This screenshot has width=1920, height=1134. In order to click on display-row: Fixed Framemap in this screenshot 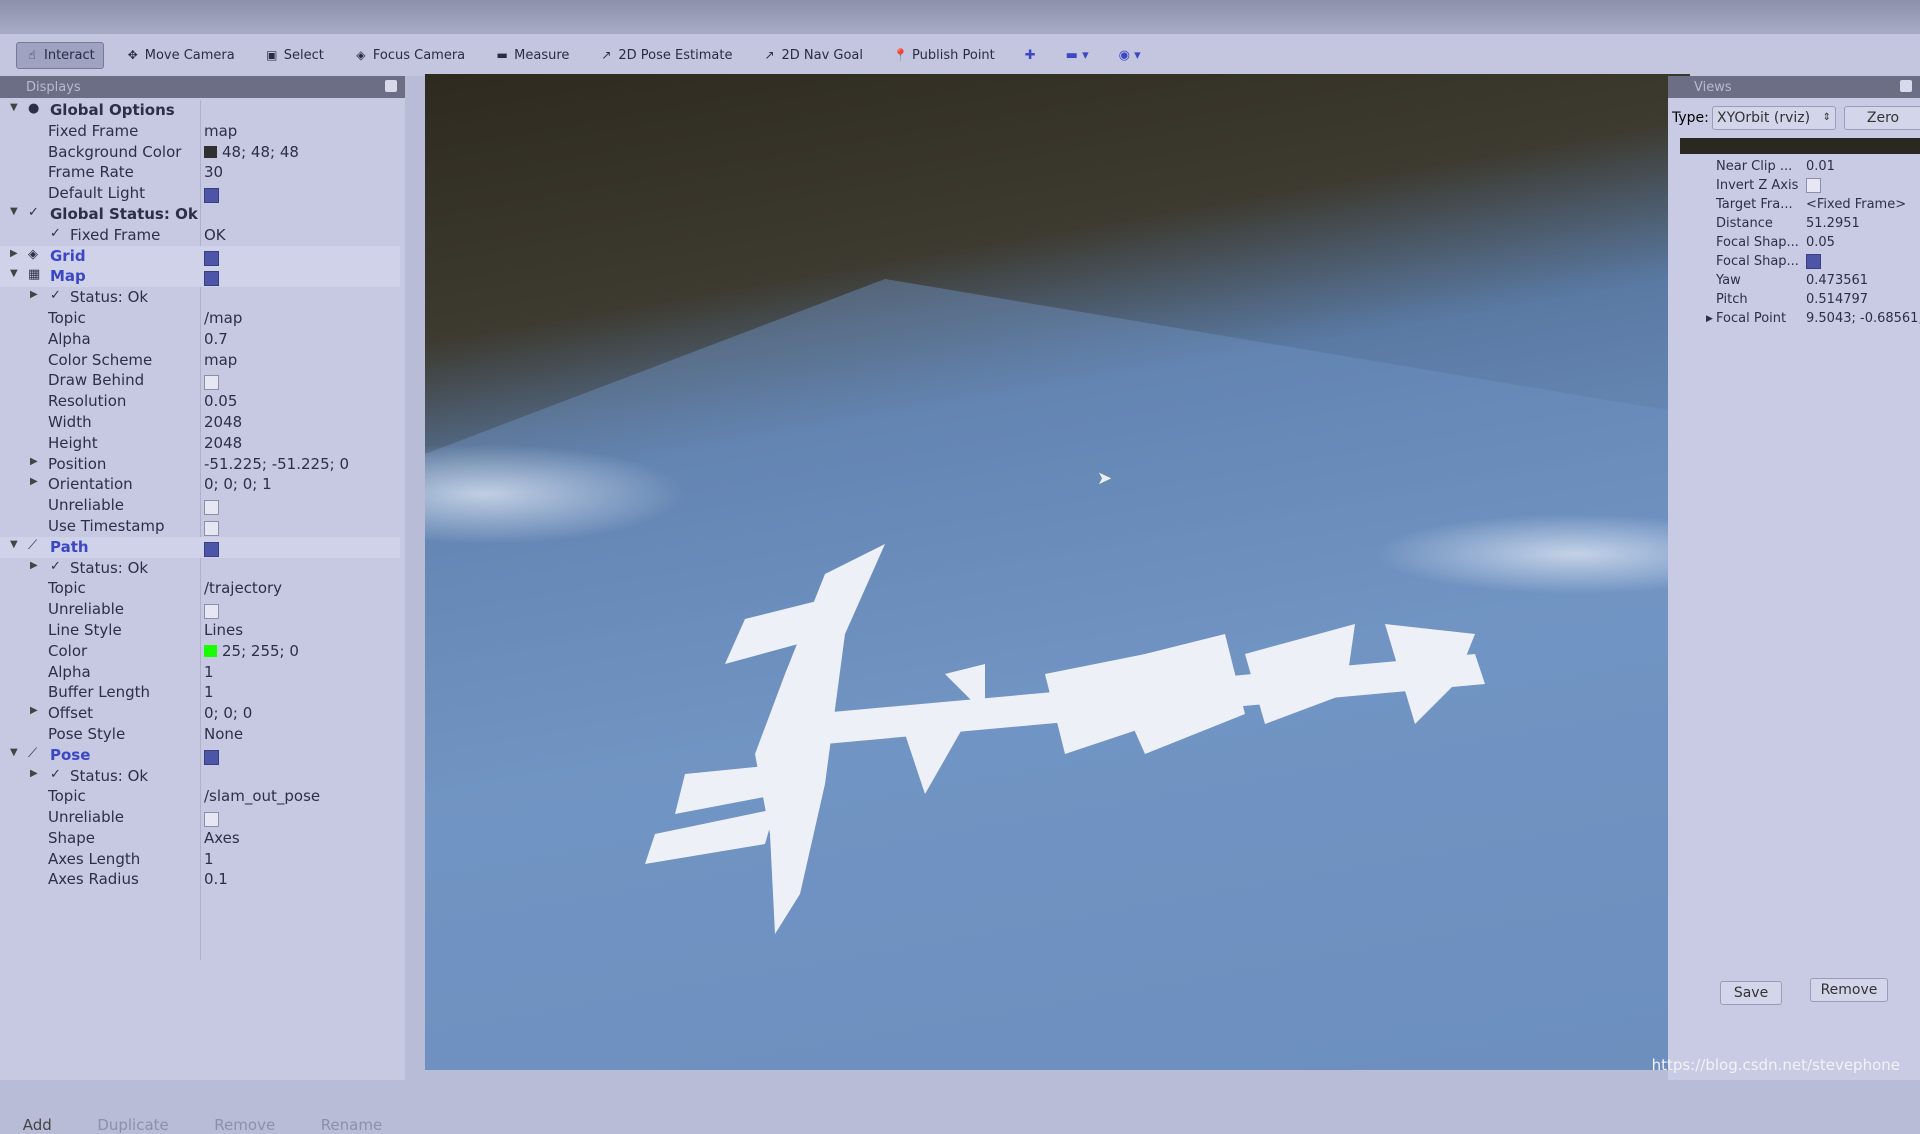, I will do `click(200, 131)`.